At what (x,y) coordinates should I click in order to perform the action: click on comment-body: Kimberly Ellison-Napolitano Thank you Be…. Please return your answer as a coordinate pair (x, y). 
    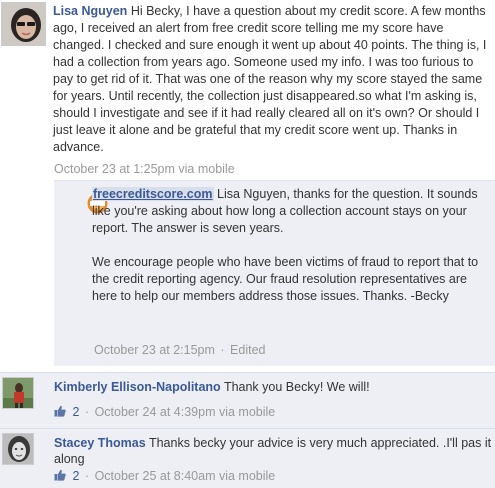
    Looking at the image, I should click on (274, 387).